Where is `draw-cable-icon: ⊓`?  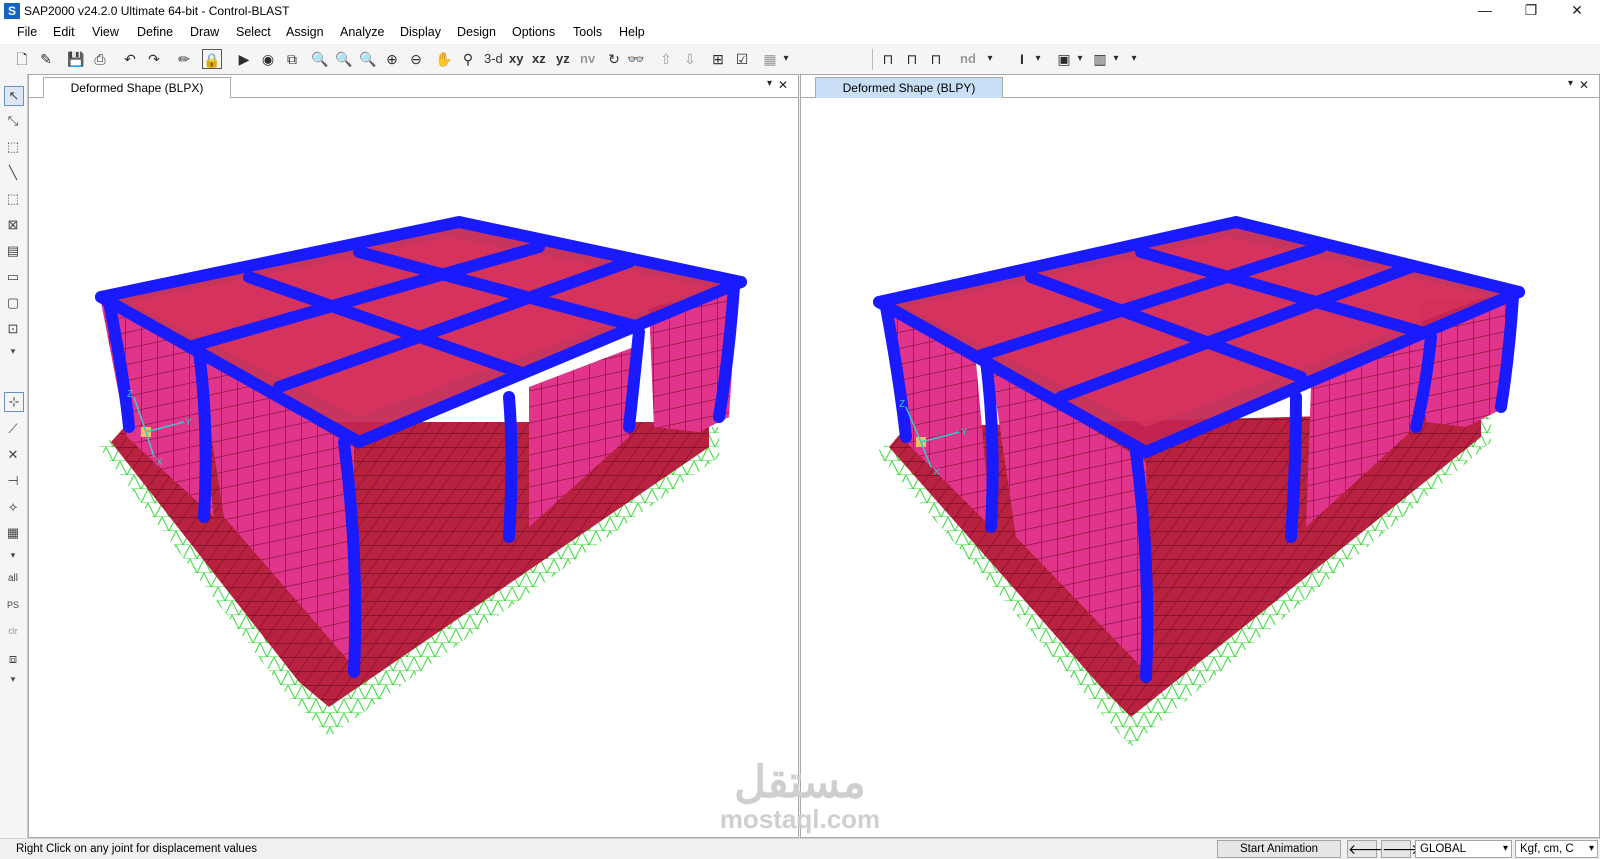
draw-cable-icon: ⊓ is located at coordinates (936, 59).